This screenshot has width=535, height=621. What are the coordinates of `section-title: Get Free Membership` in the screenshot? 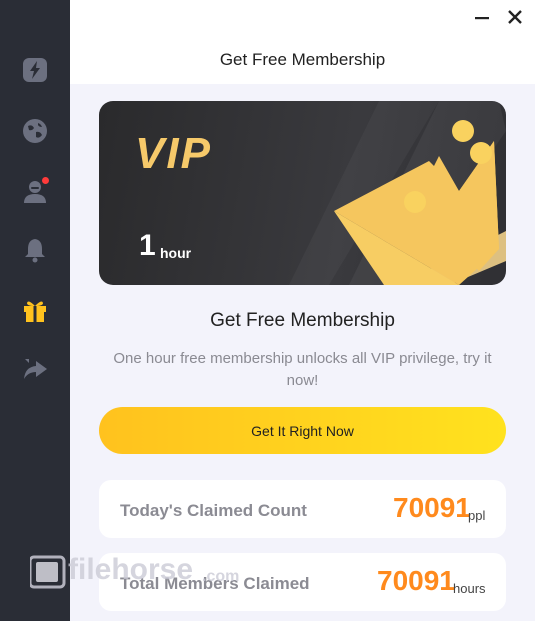 It's located at (302, 320).